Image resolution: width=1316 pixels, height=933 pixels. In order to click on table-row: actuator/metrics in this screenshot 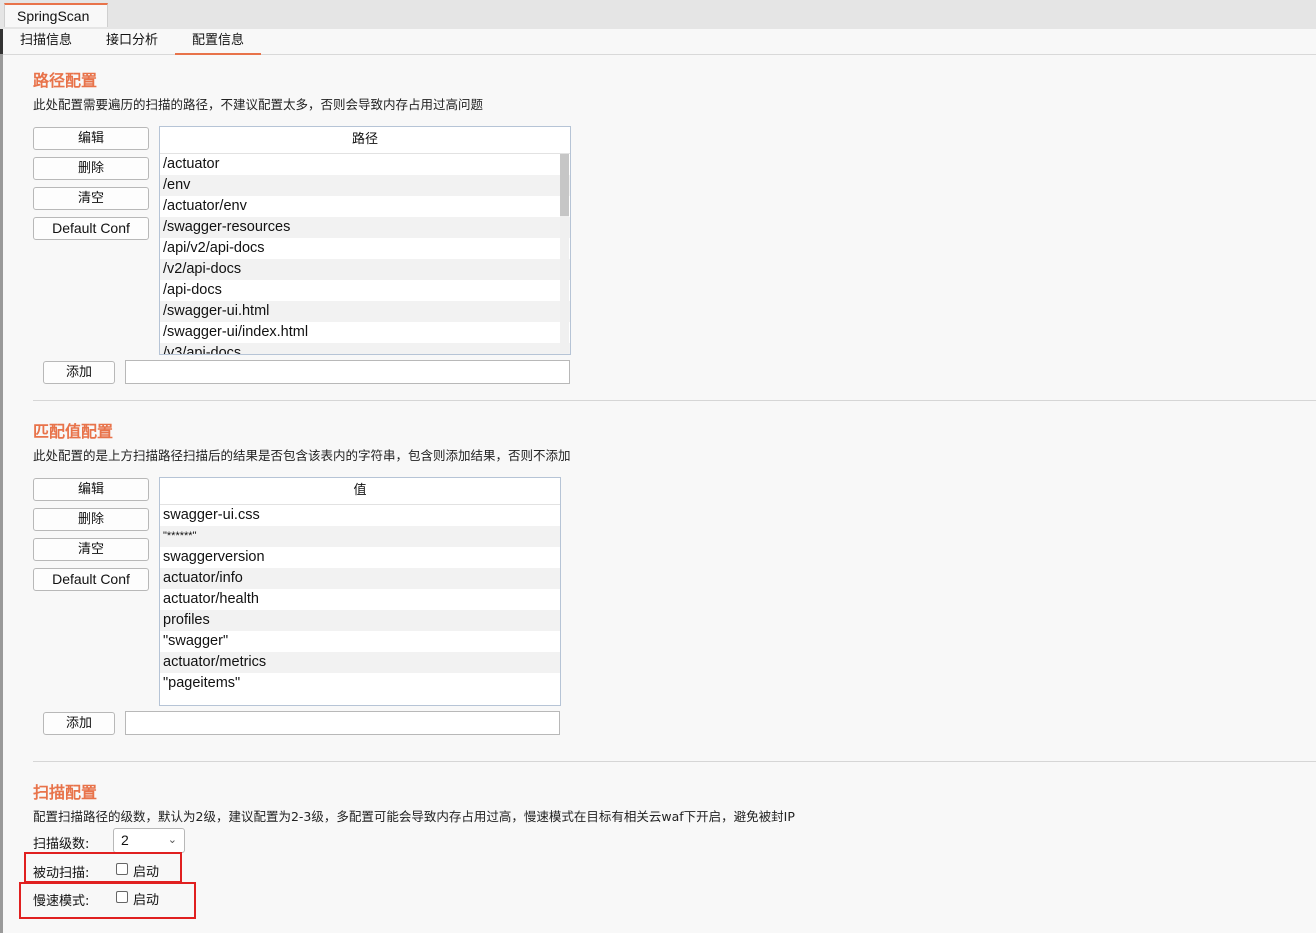, I will do `click(360, 662)`.